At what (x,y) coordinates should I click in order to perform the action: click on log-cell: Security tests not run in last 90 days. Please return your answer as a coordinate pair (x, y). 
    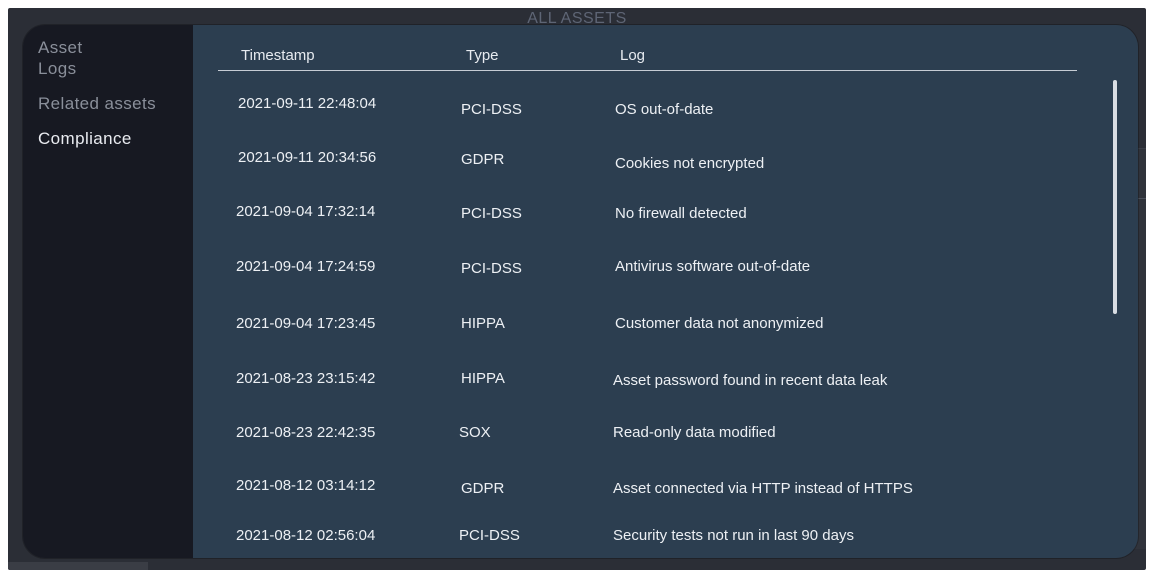
    Looking at the image, I should click on (733, 535).